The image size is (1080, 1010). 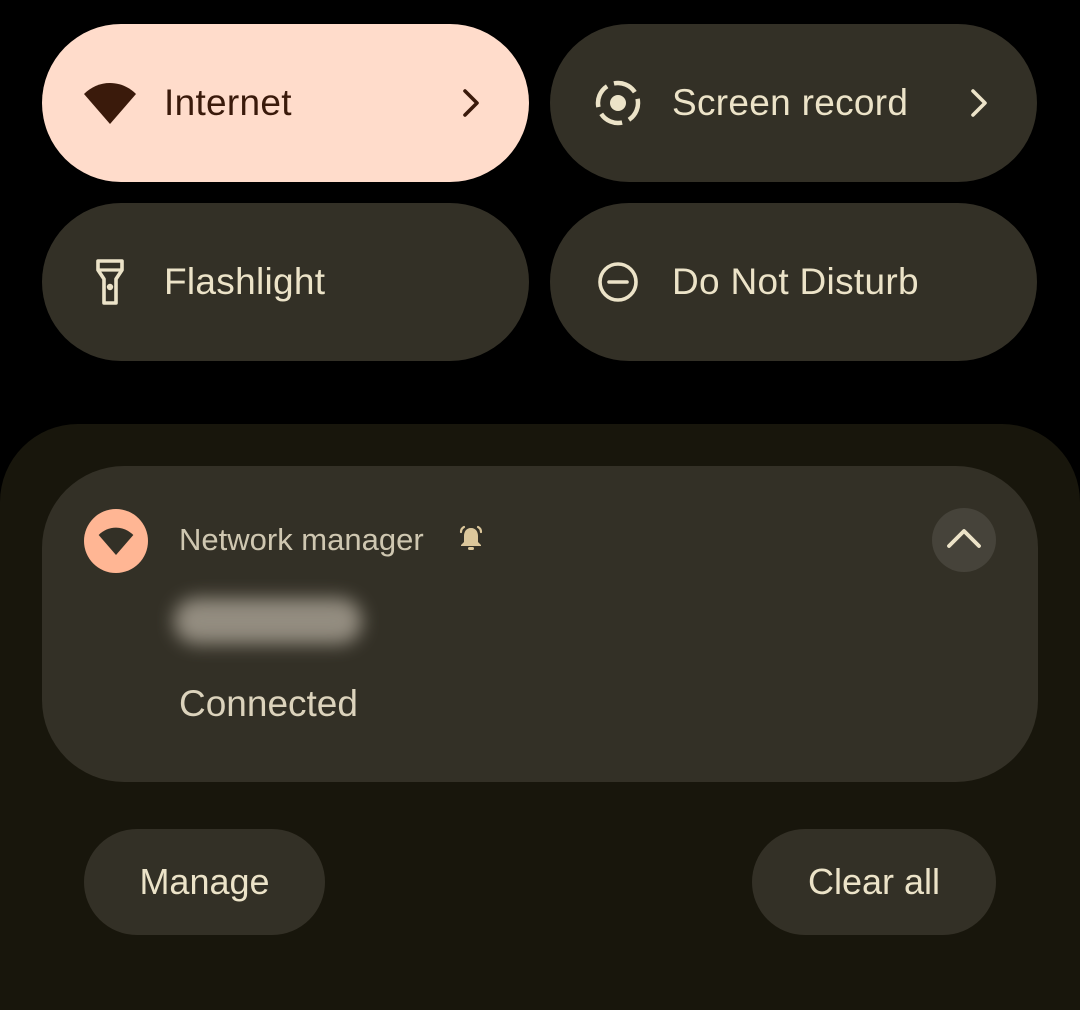 I want to click on tile-label: Internet, so click(x=228, y=102).